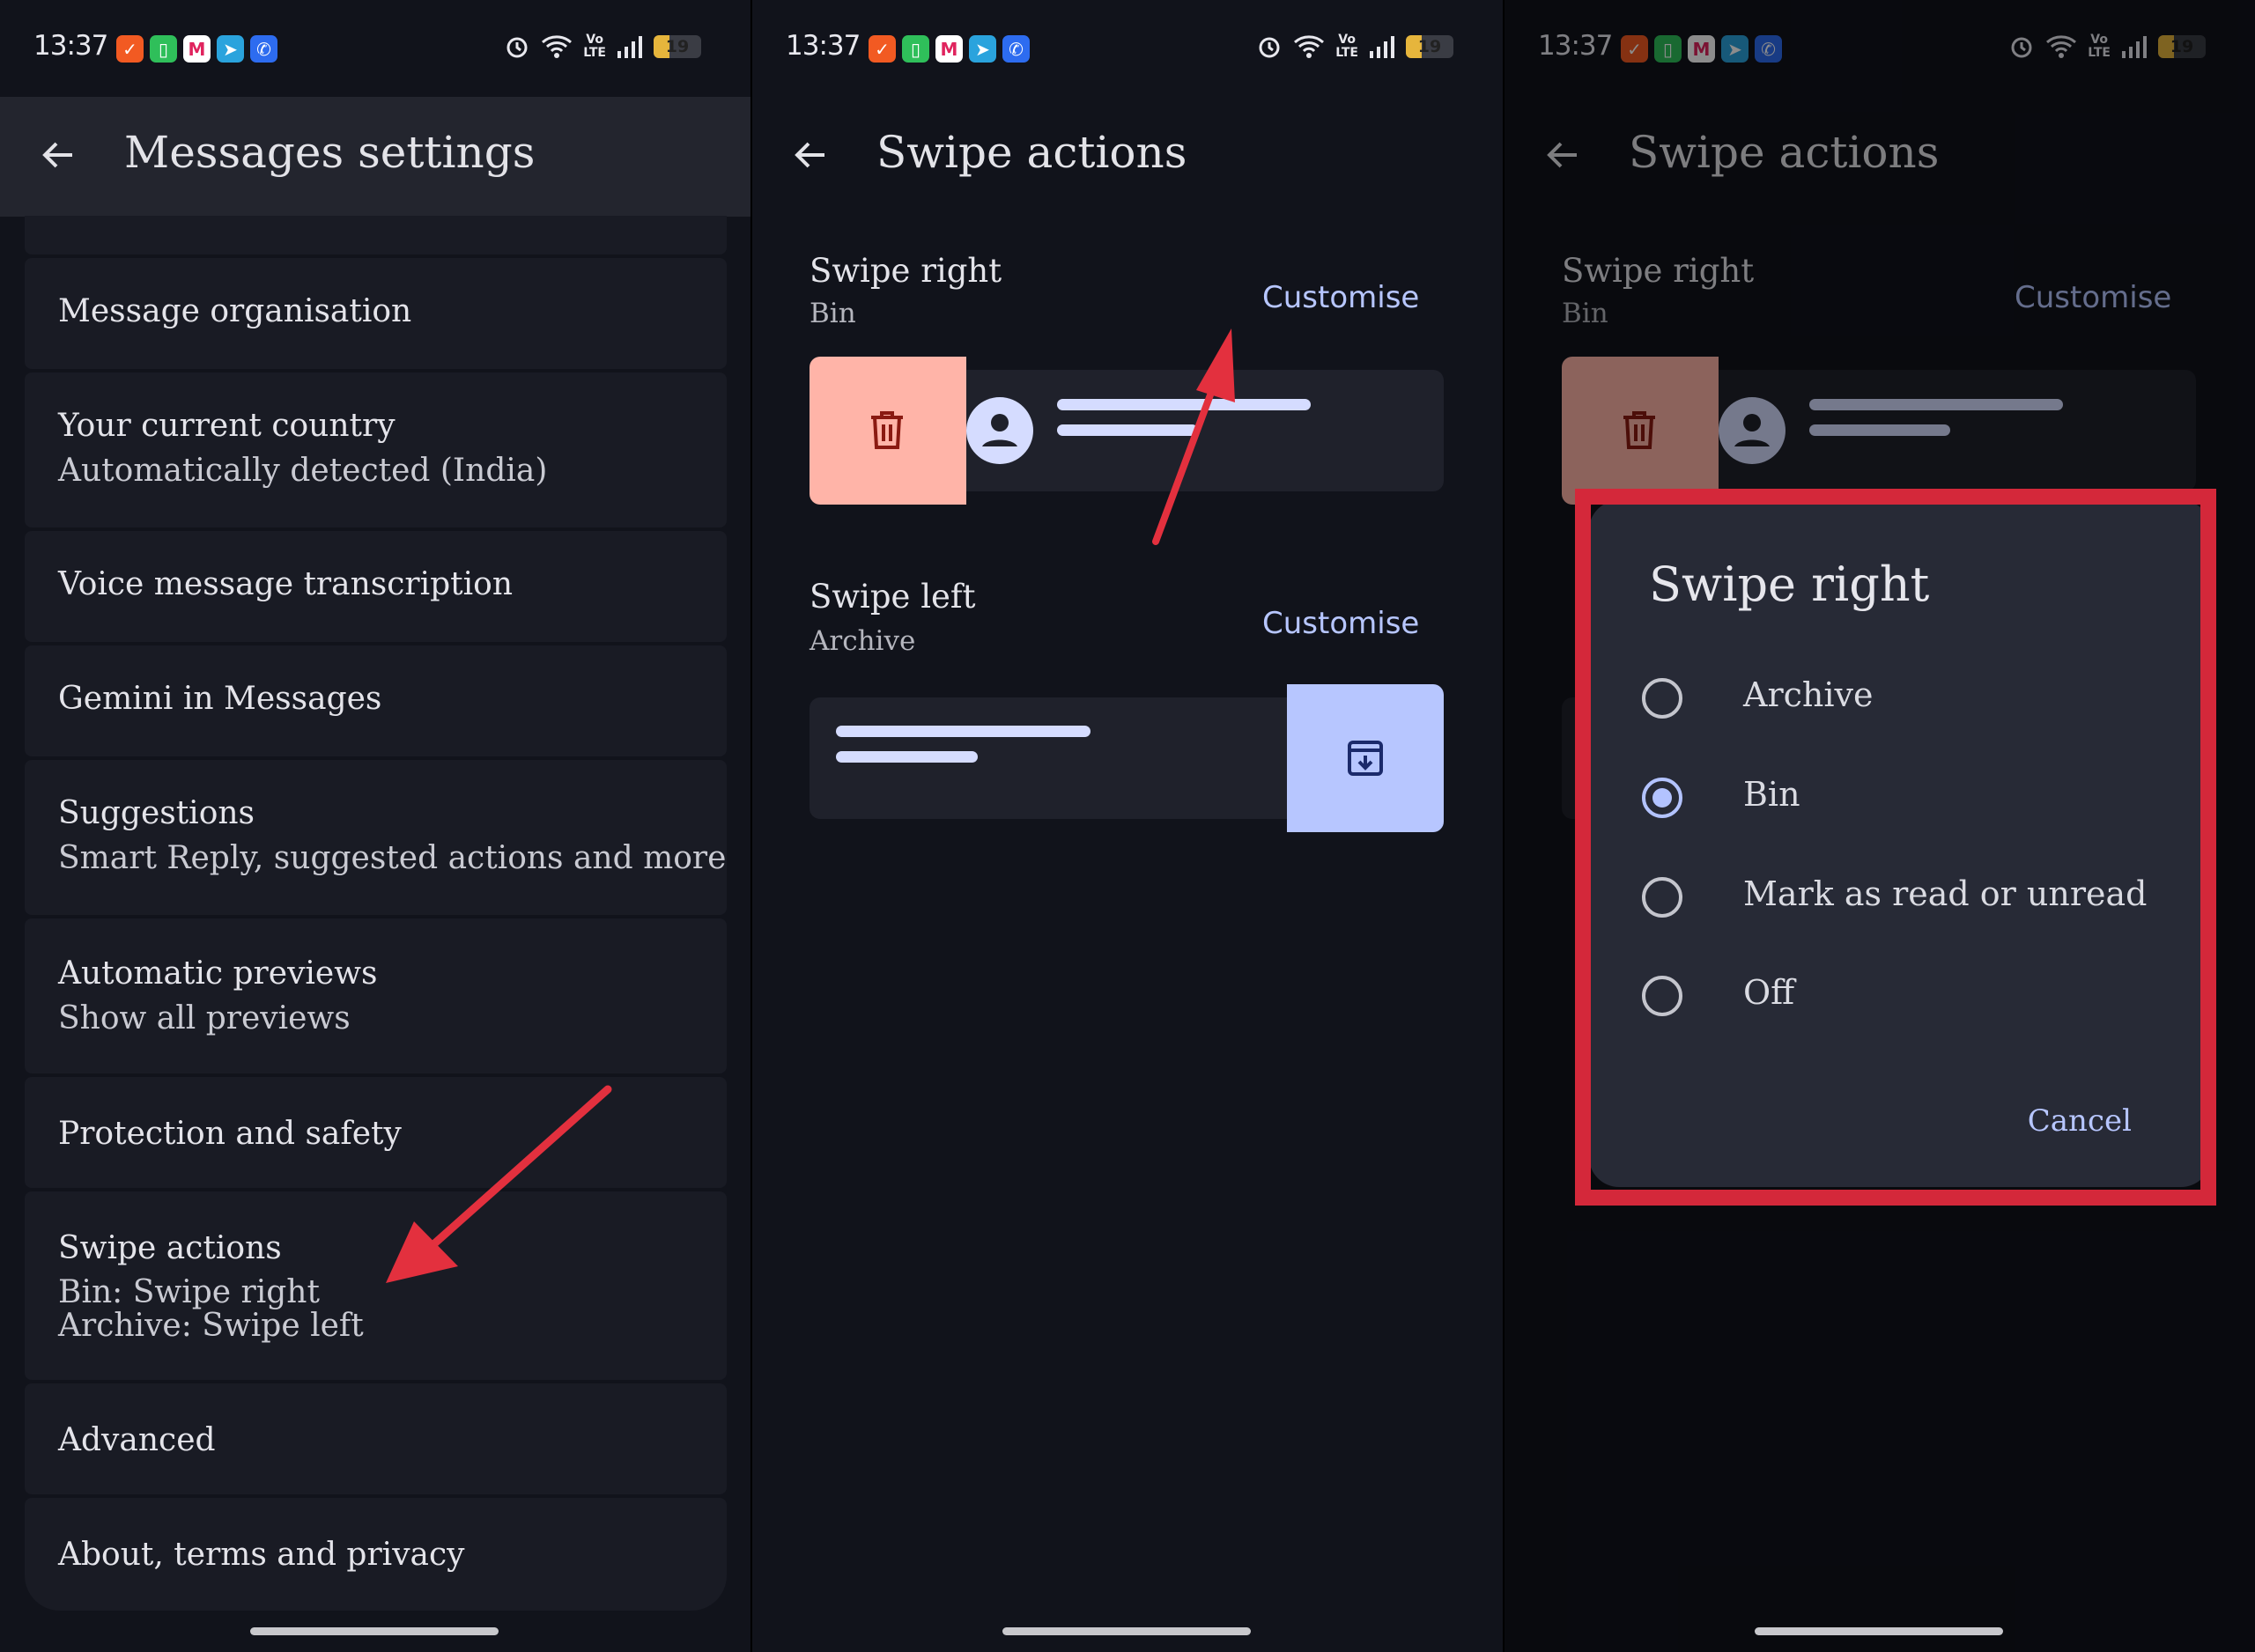 The width and height of the screenshot is (2255, 1652). I want to click on app-bar: Messages settings, so click(375, 157).